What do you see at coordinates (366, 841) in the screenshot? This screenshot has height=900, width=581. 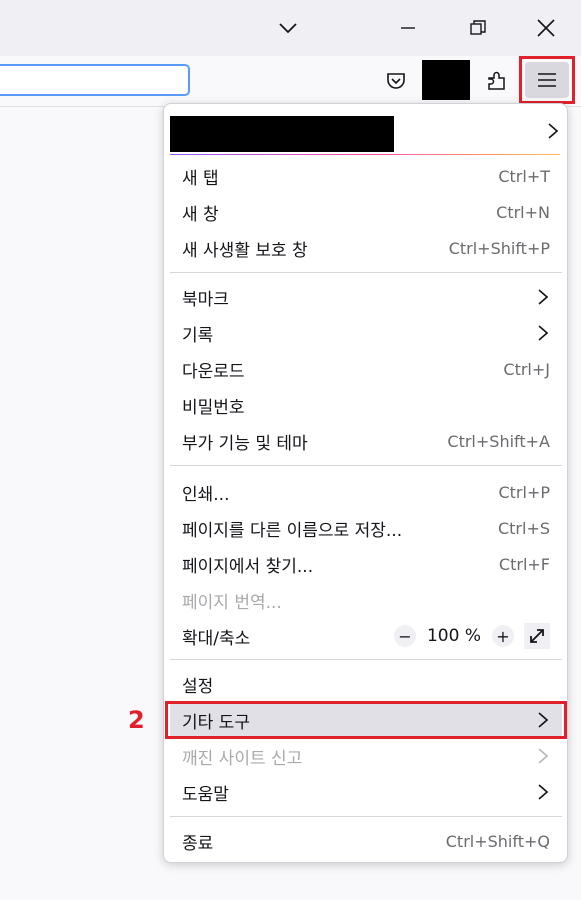 I see `menu-item-quit: 종료 Ctrl+Shift+Q` at bounding box center [366, 841].